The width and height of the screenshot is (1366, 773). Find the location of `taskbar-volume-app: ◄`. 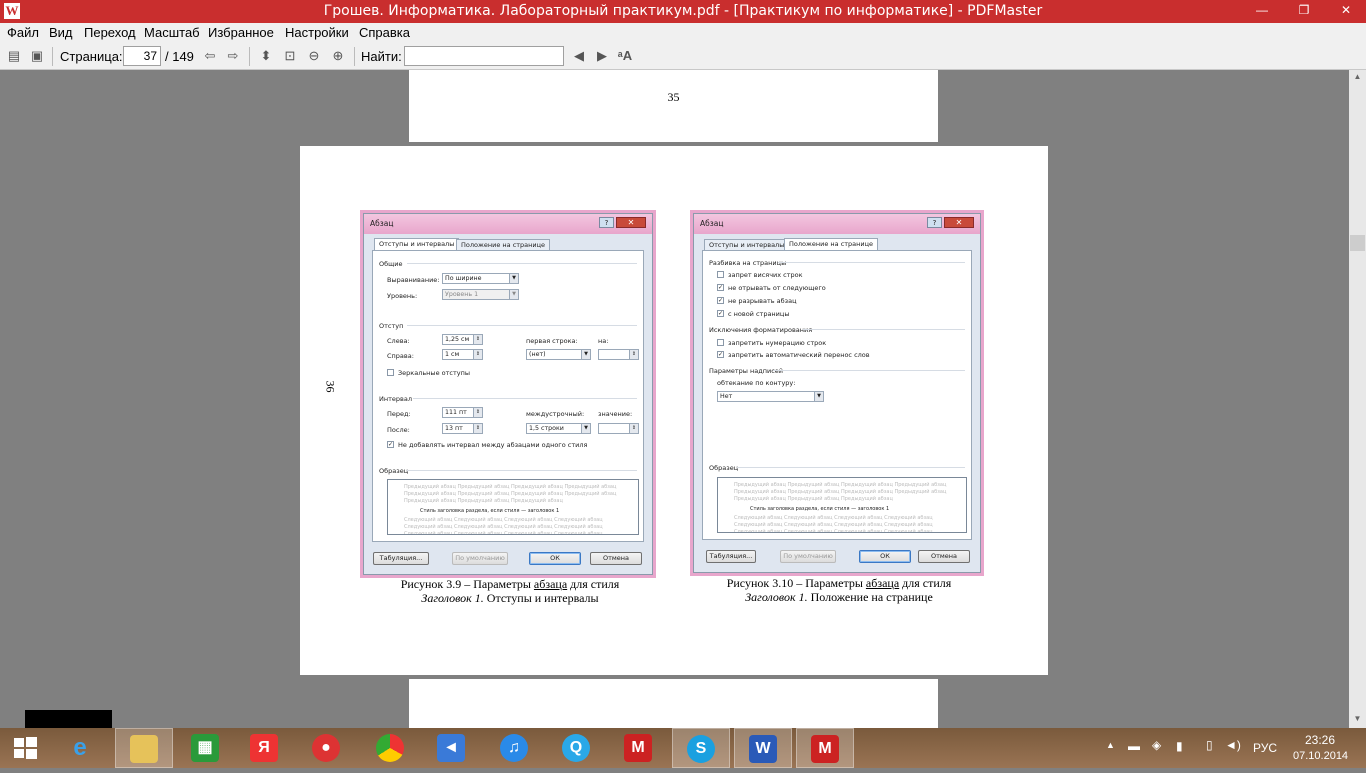

taskbar-volume-app: ◄ is located at coordinates (452, 748).